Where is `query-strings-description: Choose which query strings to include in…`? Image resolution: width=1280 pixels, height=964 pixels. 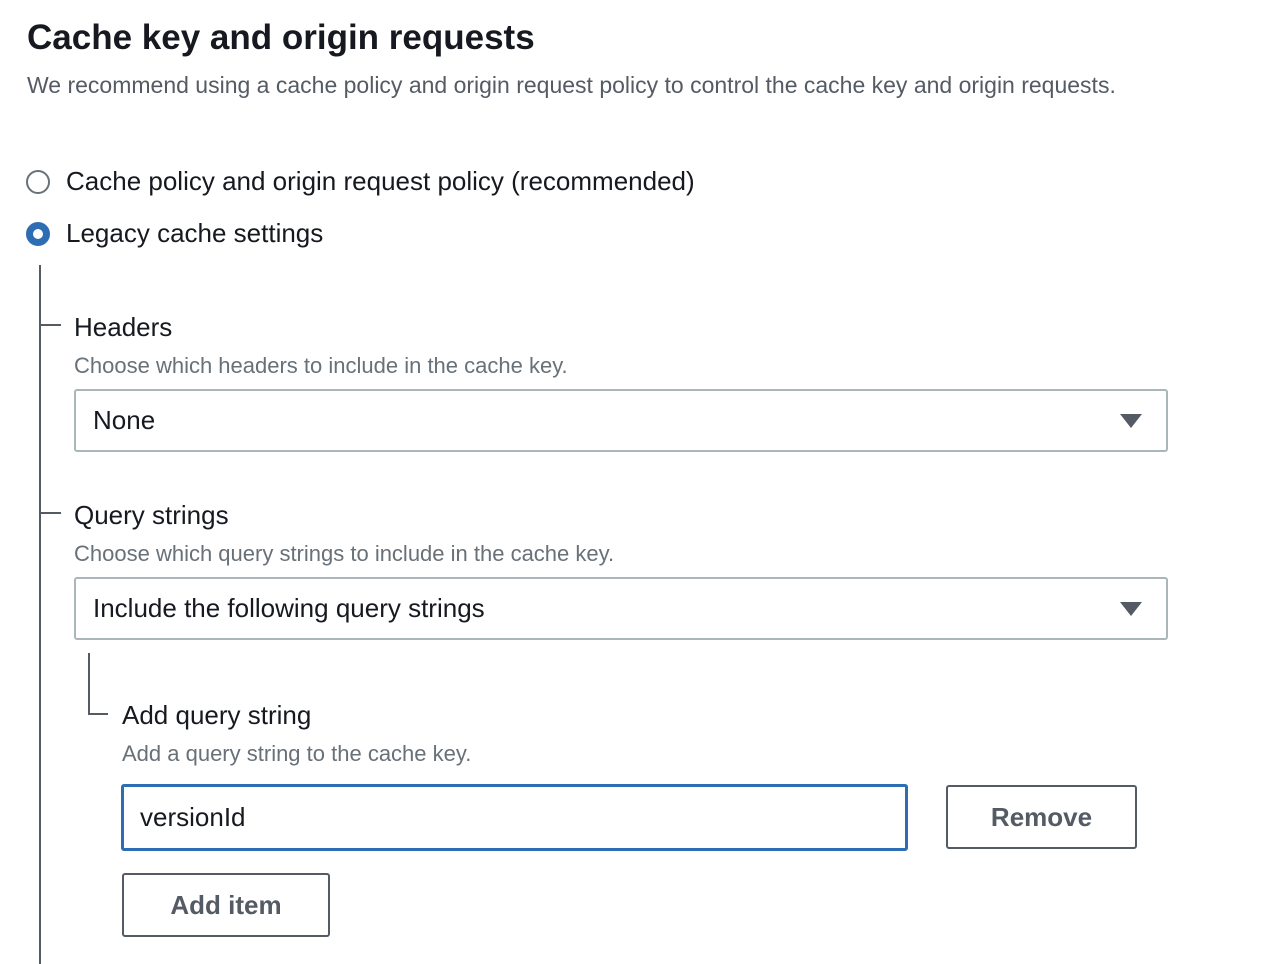 query-strings-description: Choose which query strings to include in… is located at coordinates (344, 553).